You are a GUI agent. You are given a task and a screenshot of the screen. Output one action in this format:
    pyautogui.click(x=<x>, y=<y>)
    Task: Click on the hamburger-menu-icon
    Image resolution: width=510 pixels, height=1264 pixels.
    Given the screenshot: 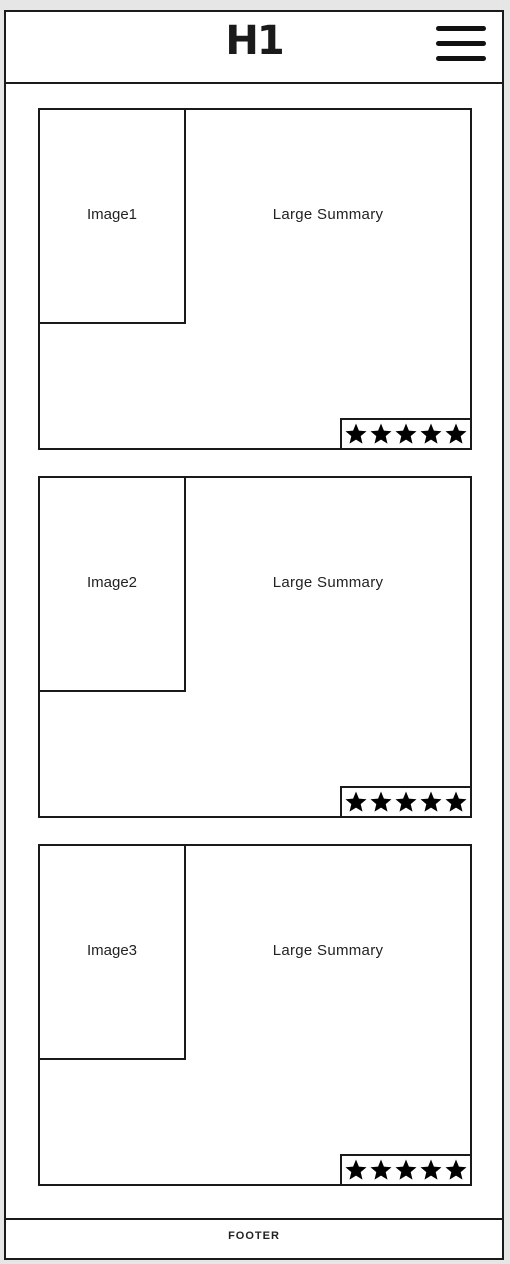 What is the action you would take?
    pyautogui.click(x=461, y=44)
    